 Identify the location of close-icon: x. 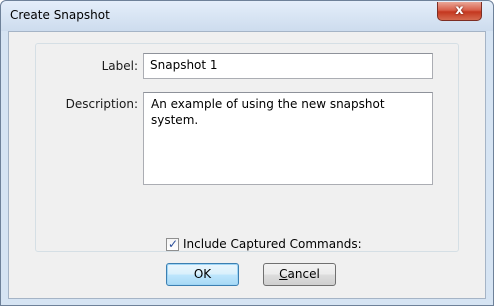
(459, 10).